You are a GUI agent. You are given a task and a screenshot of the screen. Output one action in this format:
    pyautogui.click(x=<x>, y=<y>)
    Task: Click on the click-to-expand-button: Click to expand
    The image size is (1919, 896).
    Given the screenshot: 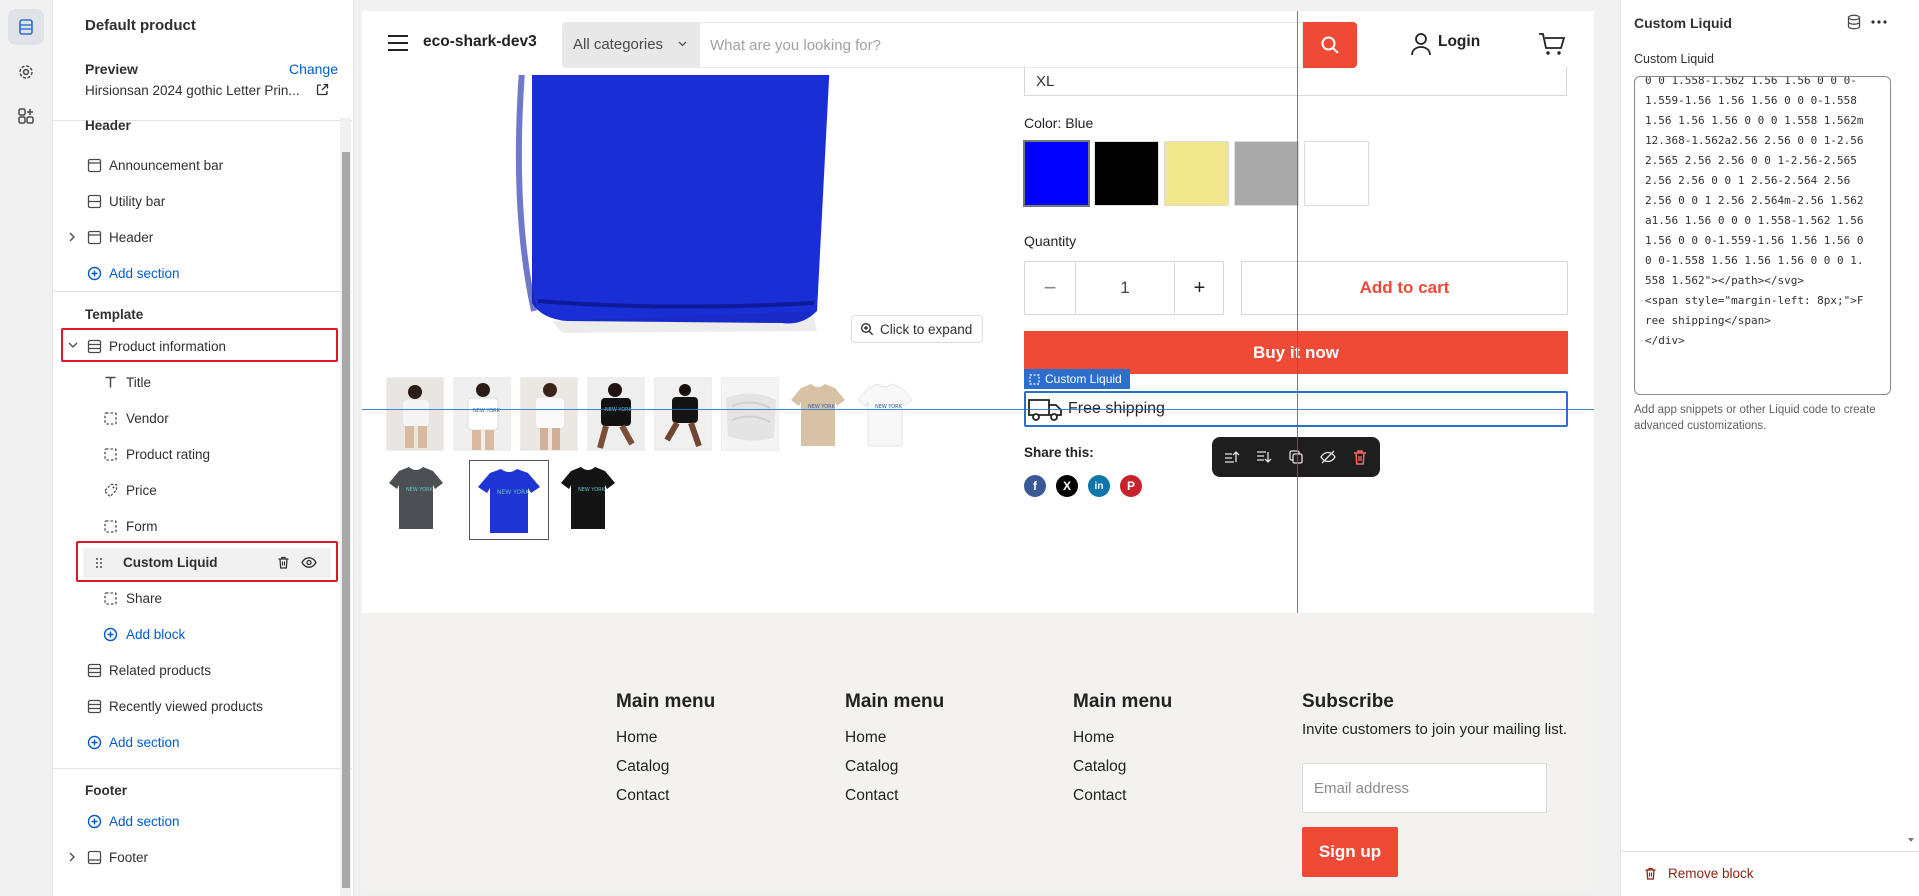 What is the action you would take?
    pyautogui.click(x=917, y=329)
    